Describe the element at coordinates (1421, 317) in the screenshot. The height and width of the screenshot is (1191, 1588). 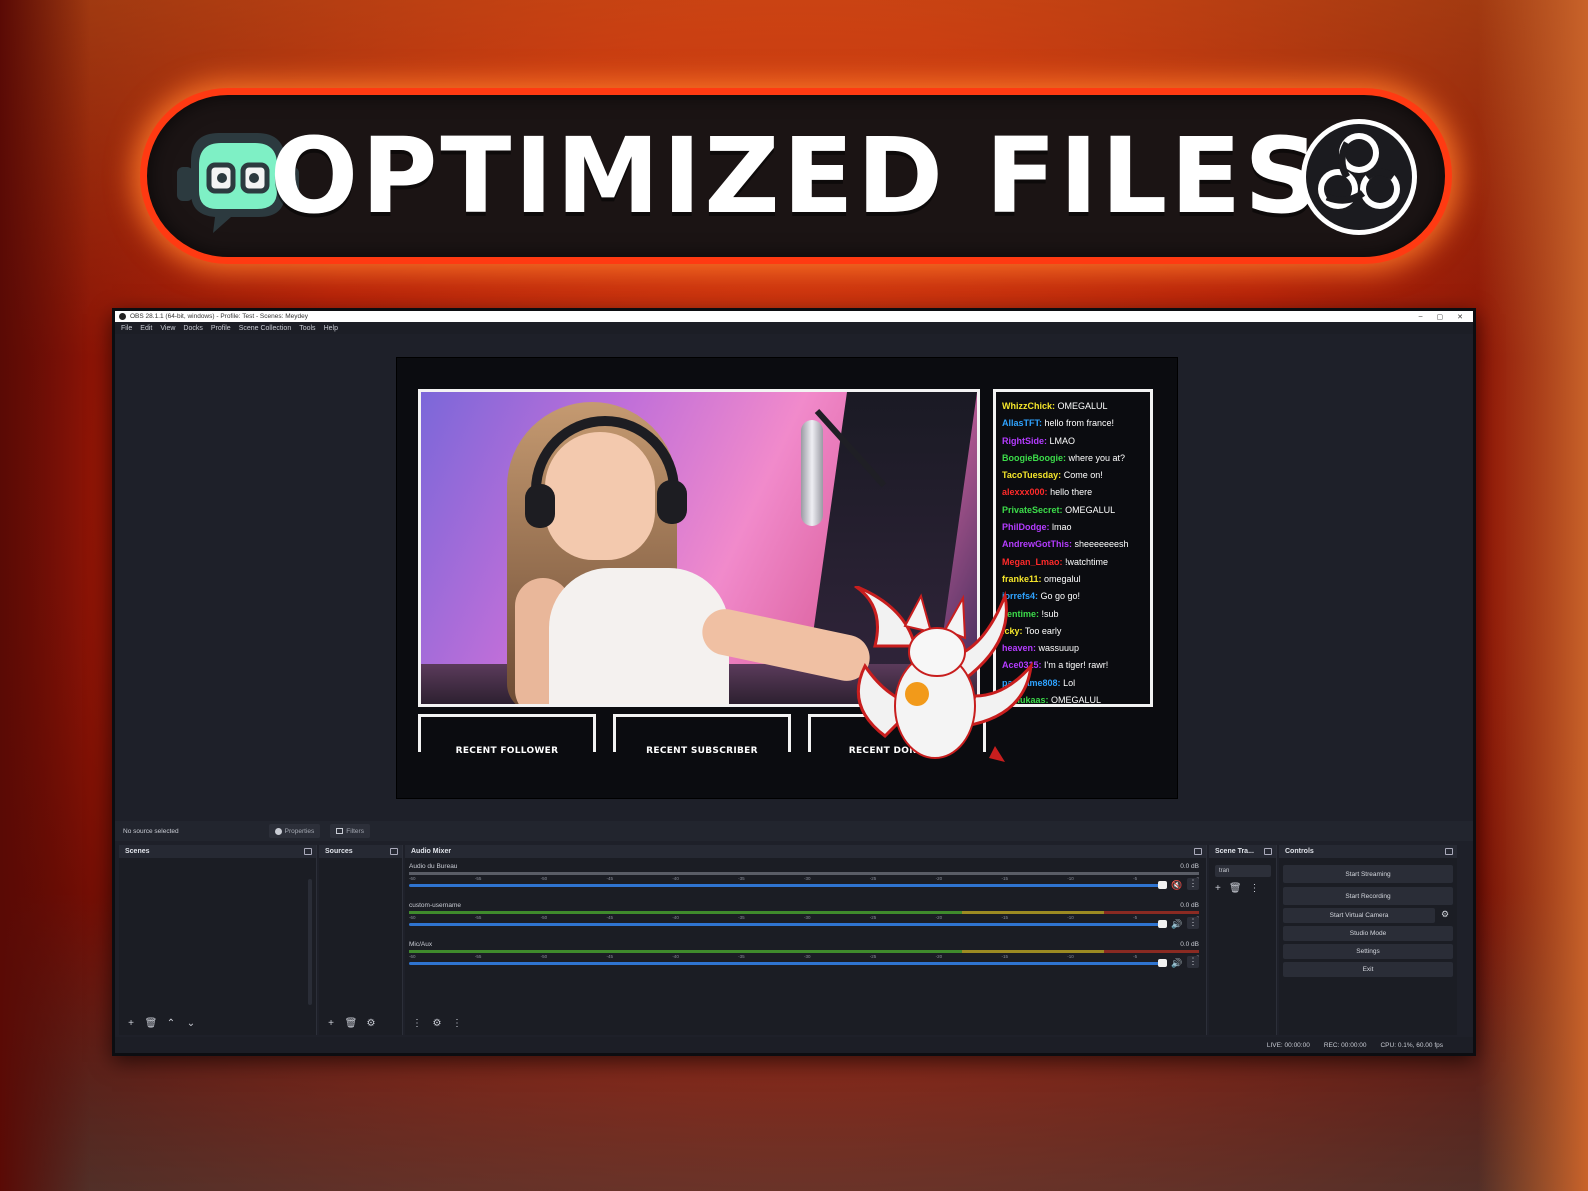
I see `minimize-button: –` at that location.